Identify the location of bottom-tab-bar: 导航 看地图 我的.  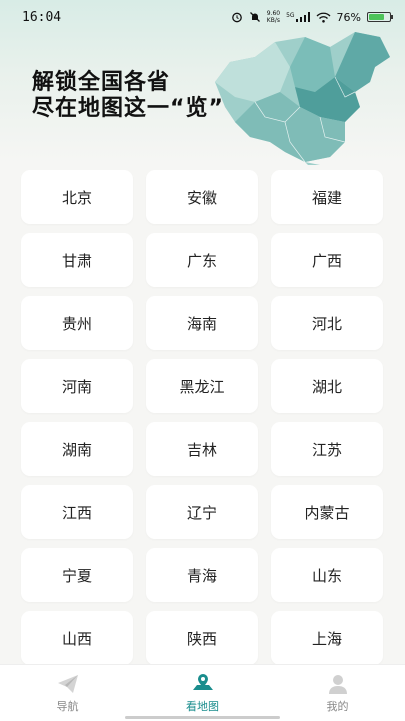
(202, 692).